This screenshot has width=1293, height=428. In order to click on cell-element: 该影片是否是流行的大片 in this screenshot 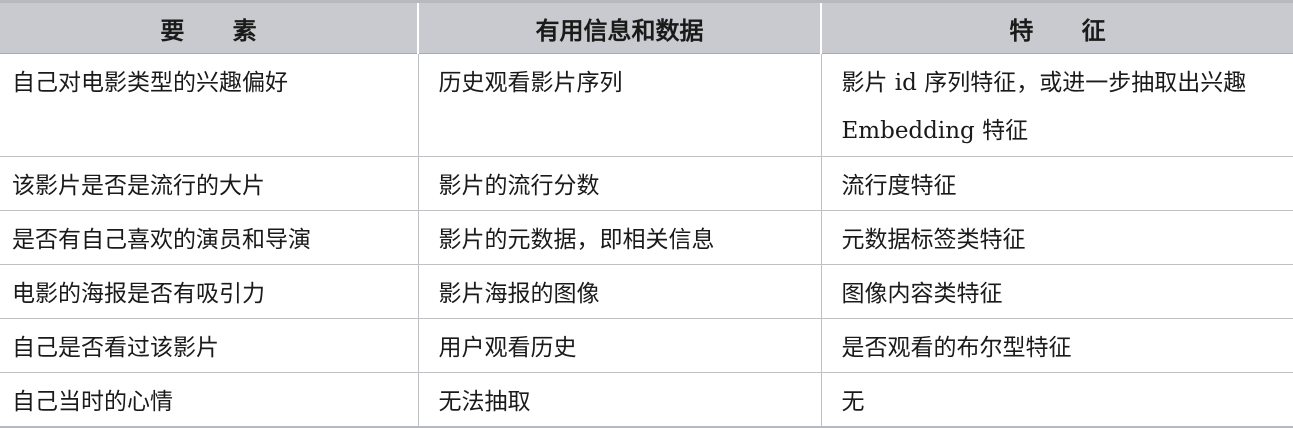, I will do `click(209, 183)`.